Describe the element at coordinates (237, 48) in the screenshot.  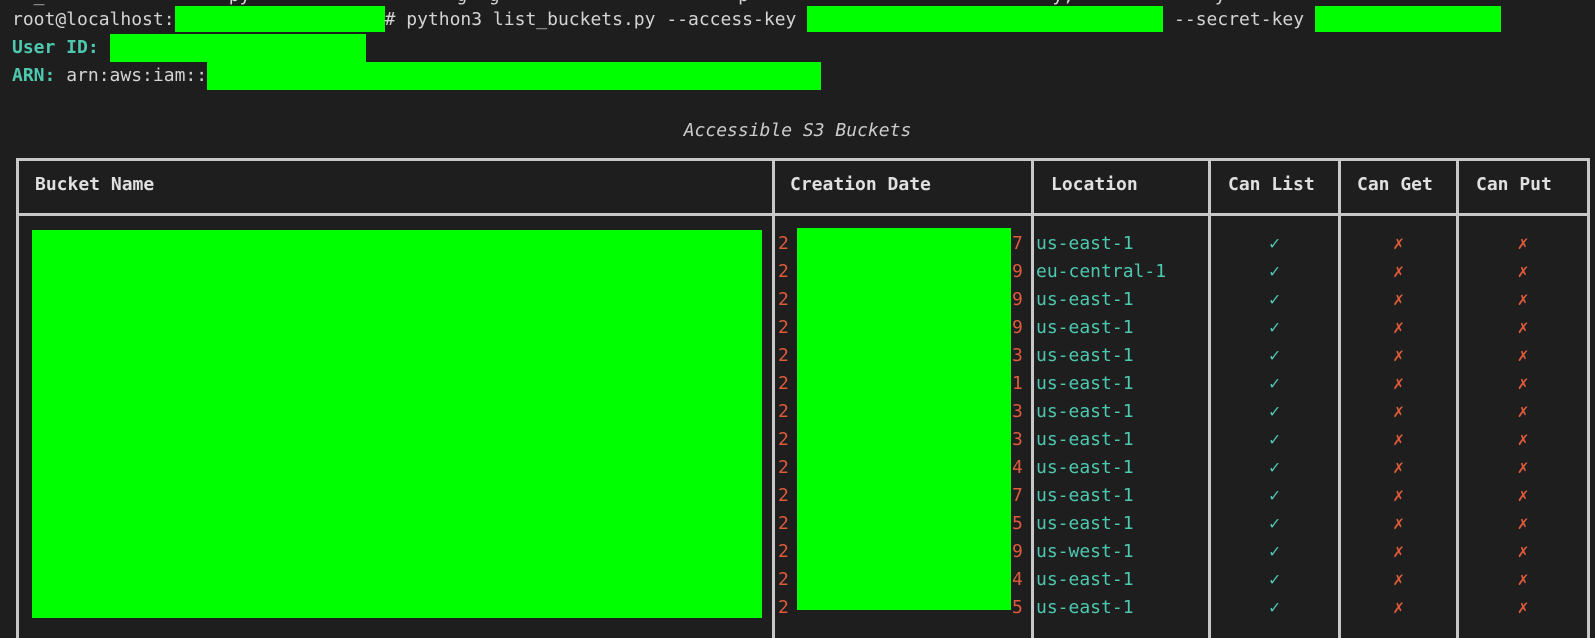
I see `redacted-user-id` at that location.